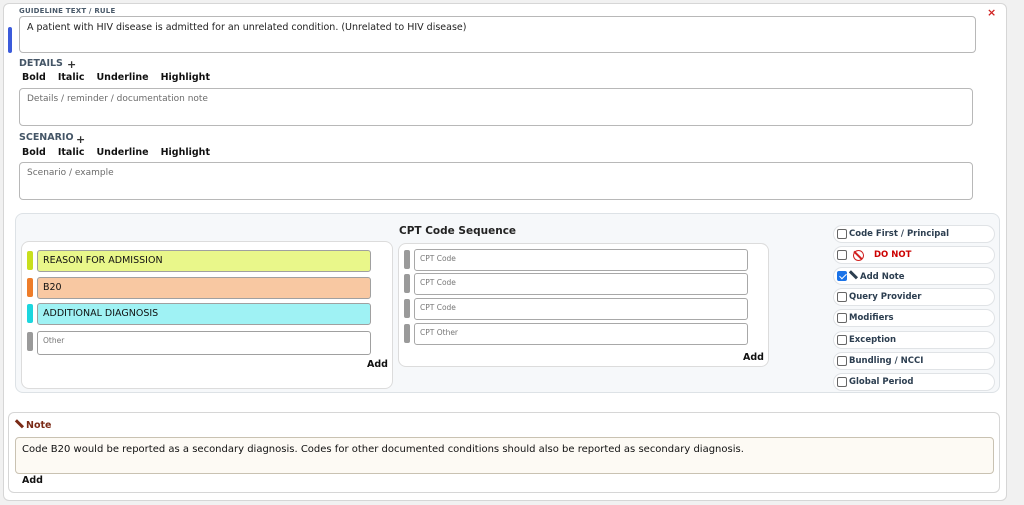  What do you see at coordinates (899, 234) in the screenshot?
I see `option-label: Code First / Principal` at bounding box center [899, 234].